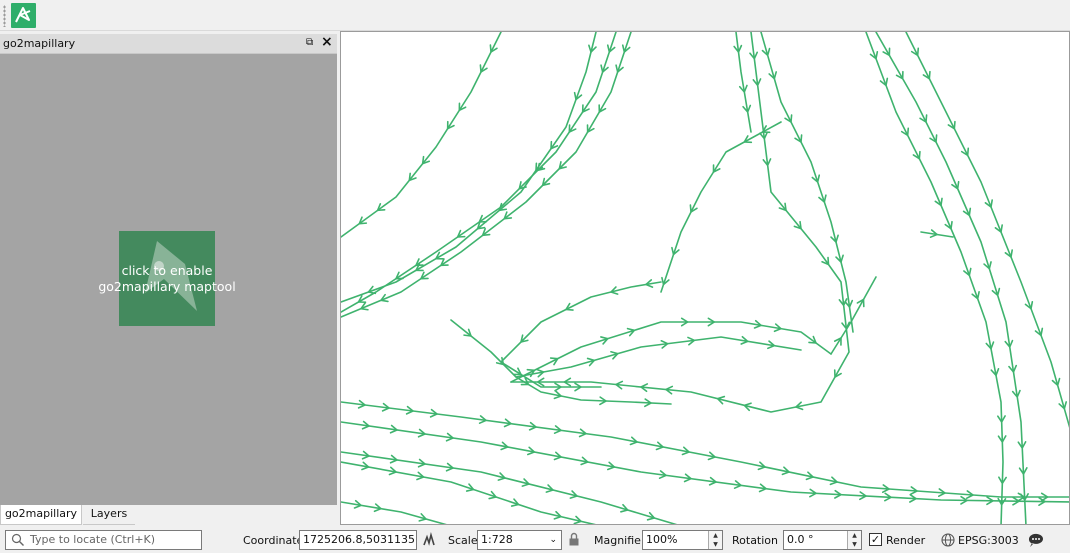  I want to click on plugin-toolbar, so click(535, 15).